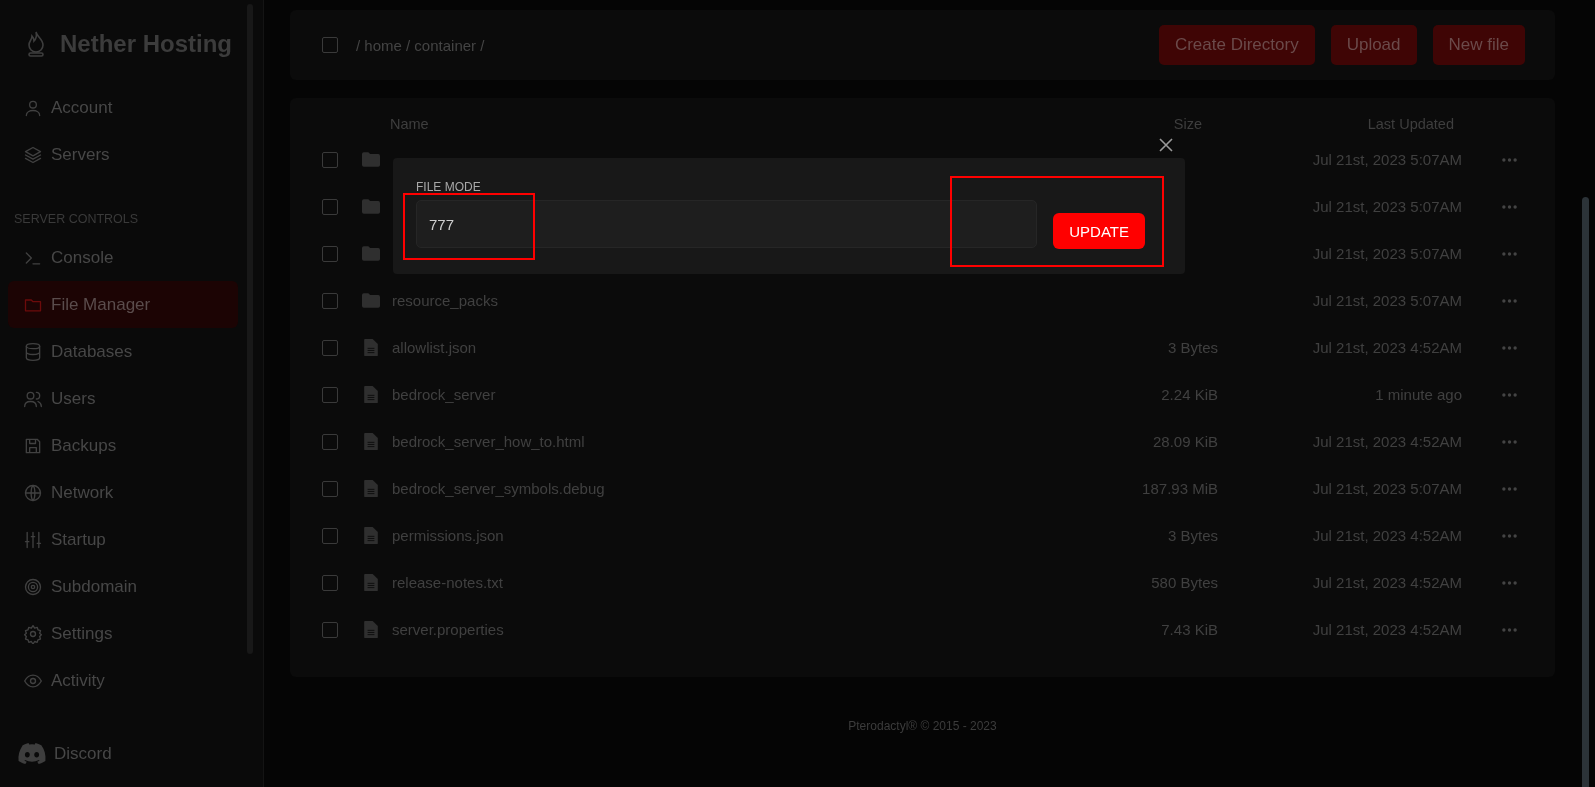 The width and height of the screenshot is (1595, 787). What do you see at coordinates (33, 633) in the screenshot?
I see `settings-icon` at bounding box center [33, 633].